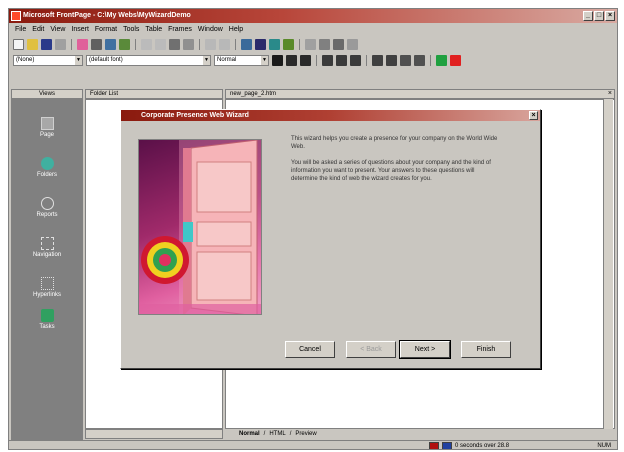  What do you see at coordinates (249, 434) in the screenshot?
I see `tab-normal: Normal` at bounding box center [249, 434].